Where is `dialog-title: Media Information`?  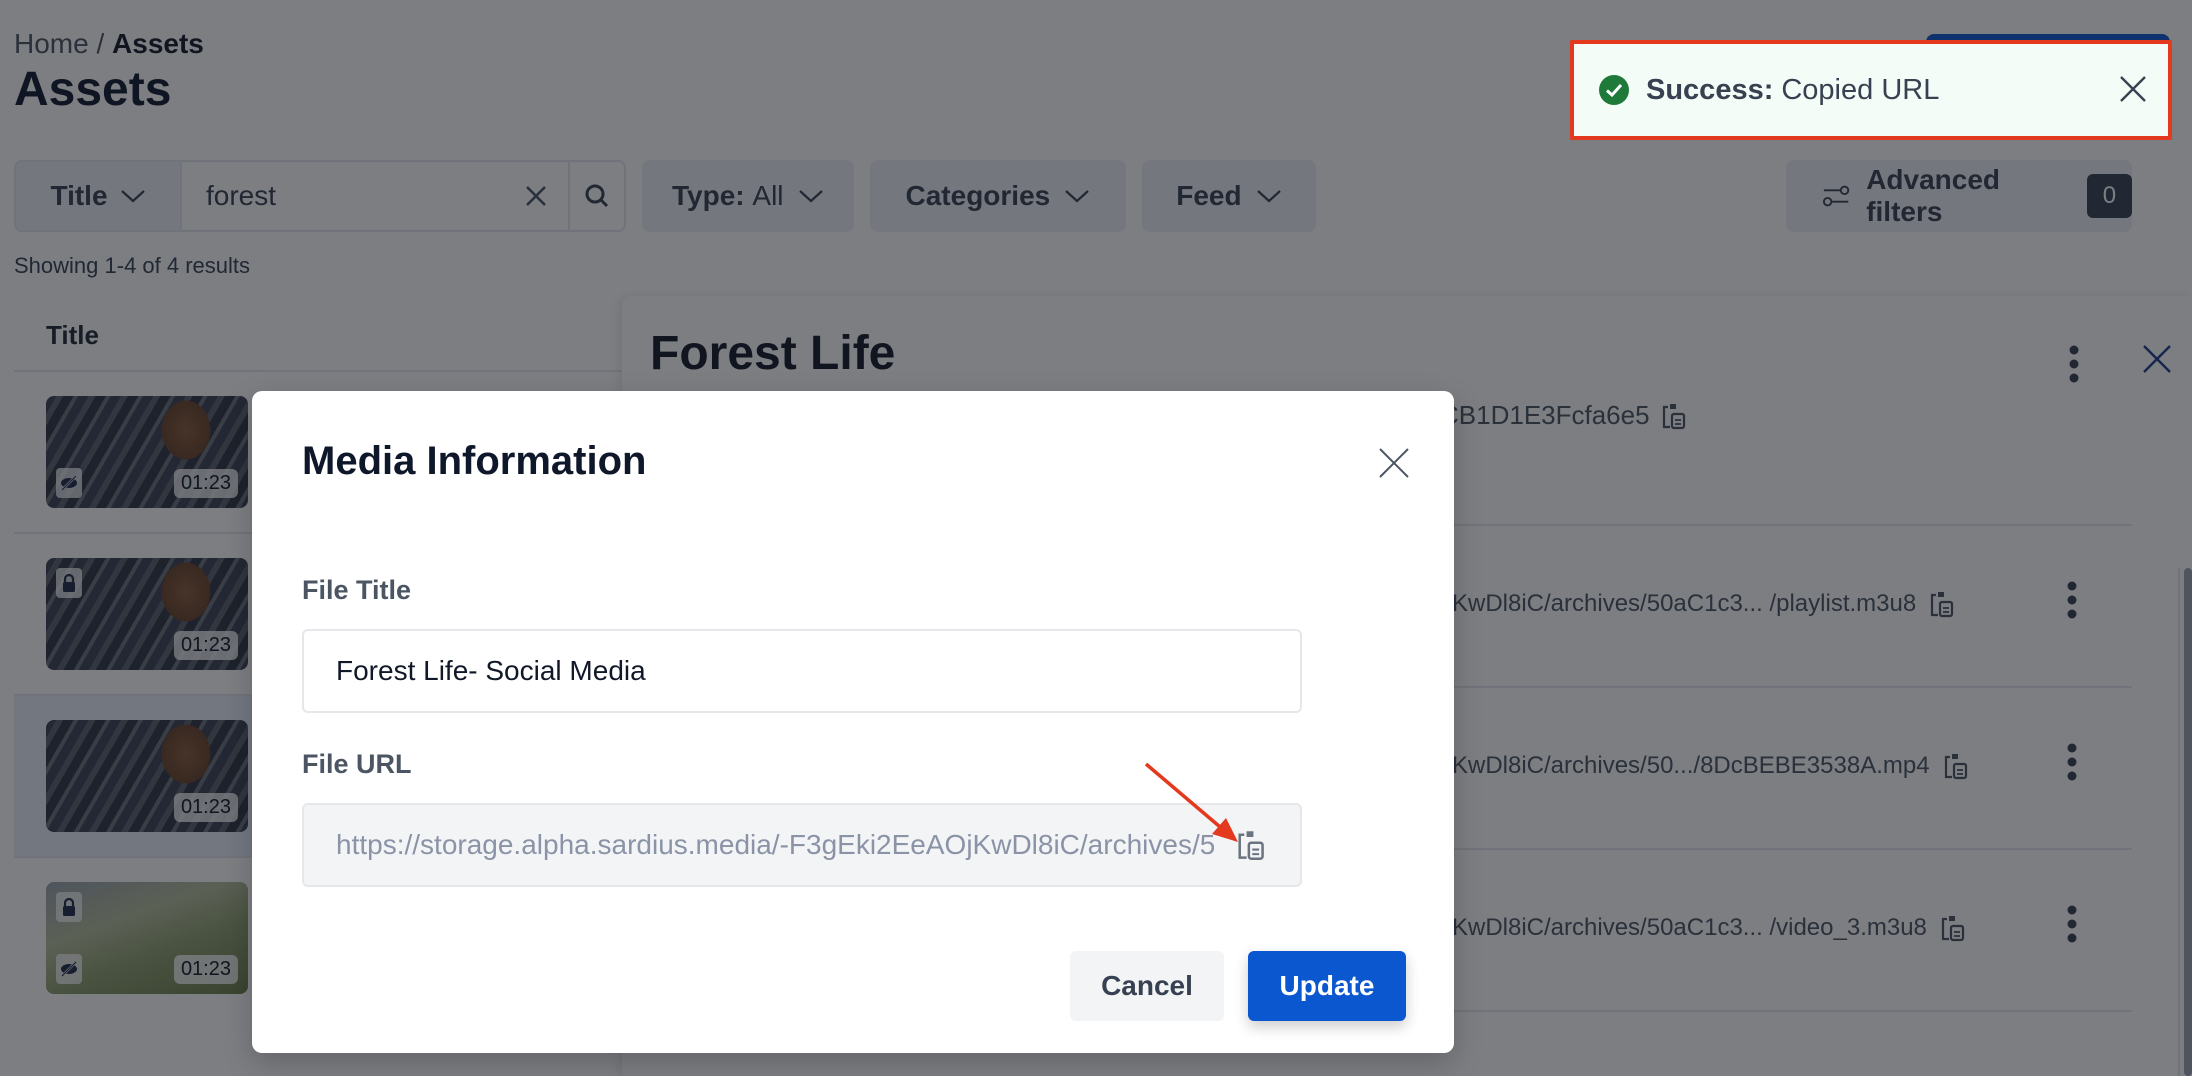
dialog-title: Media Information is located at coordinates (474, 461).